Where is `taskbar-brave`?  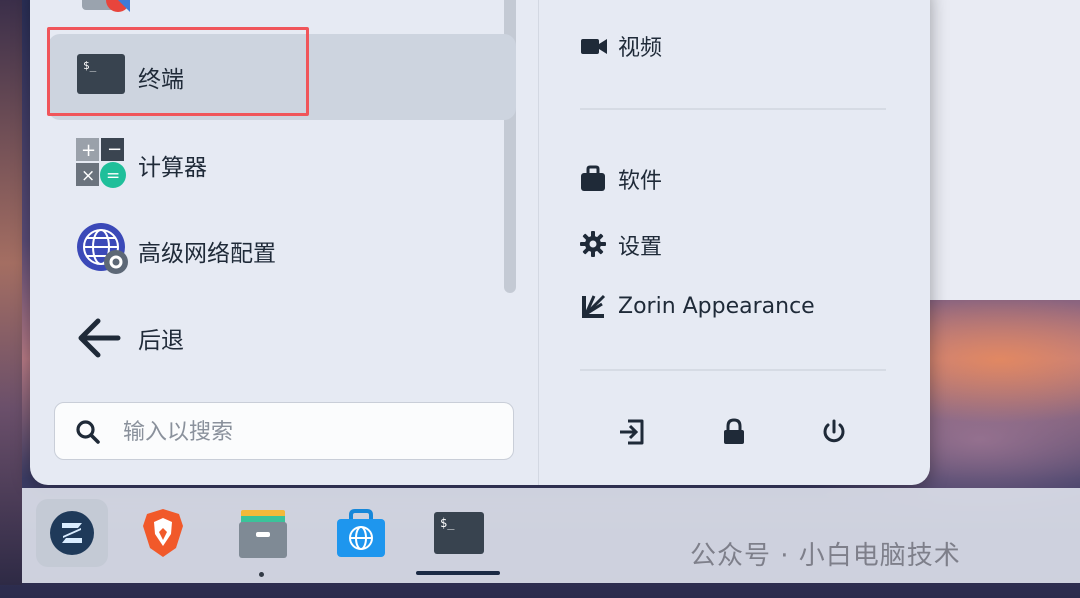
taskbar-brave is located at coordinates (163, 533).